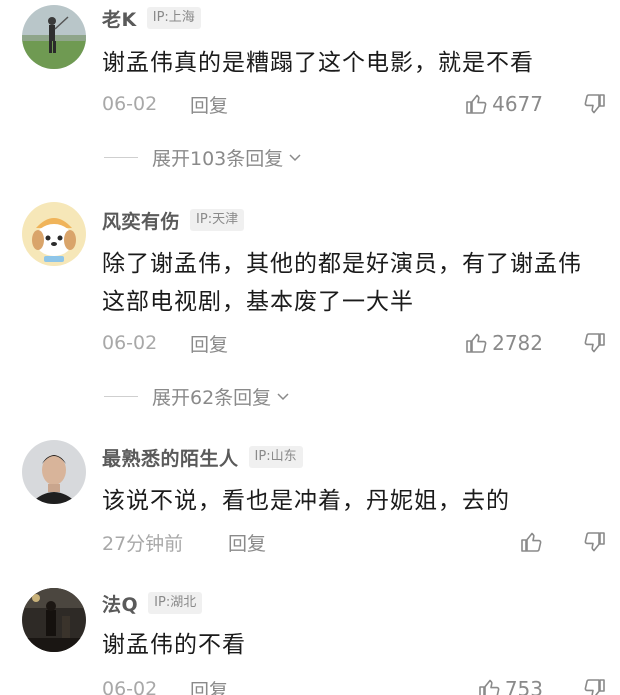 This screenshot has width=620, height=695. I want to click on name-row: 老K IP:上海, so click(151, 18).